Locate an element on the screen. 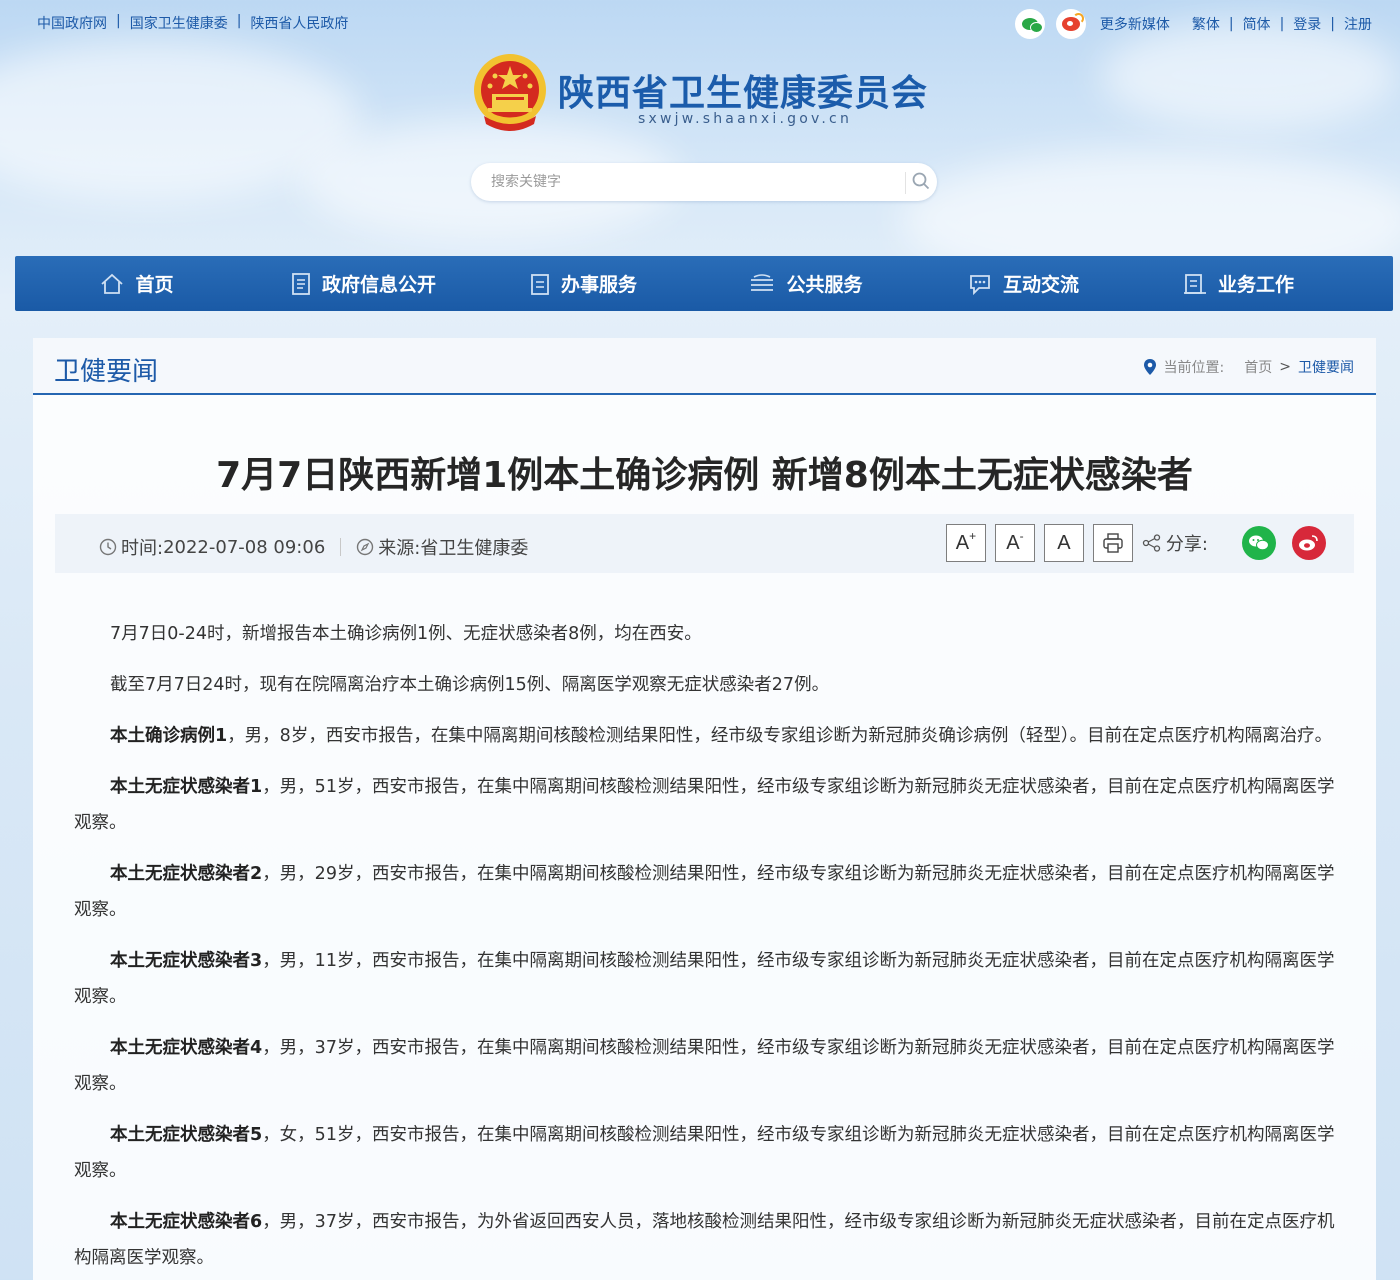  font-normal-button: A is located at coordinates (1063, 543).